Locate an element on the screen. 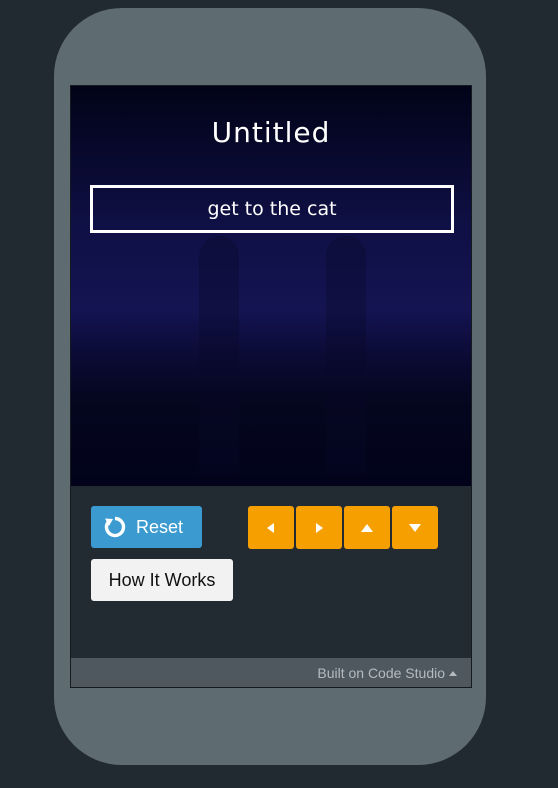 This screenshot has width=558, height=788. reset-button: Reset is located at coordinates (146, 527).